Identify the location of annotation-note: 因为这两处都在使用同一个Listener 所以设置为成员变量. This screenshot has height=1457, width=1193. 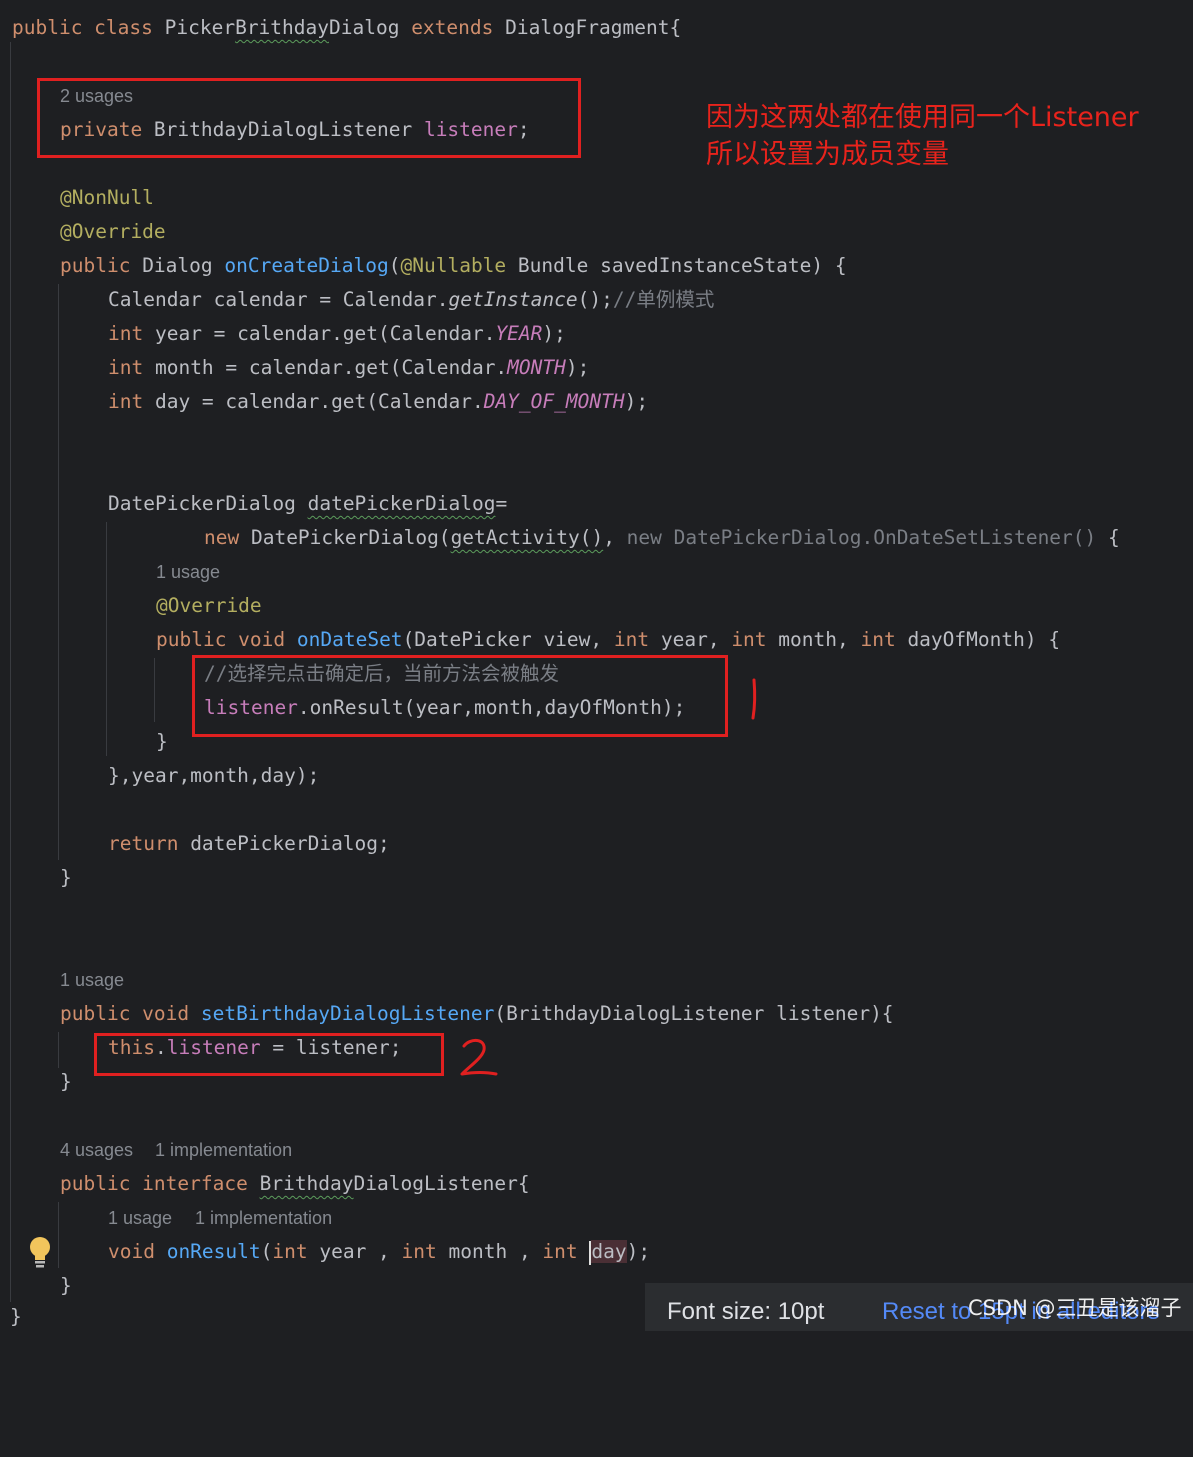
(922, 136).